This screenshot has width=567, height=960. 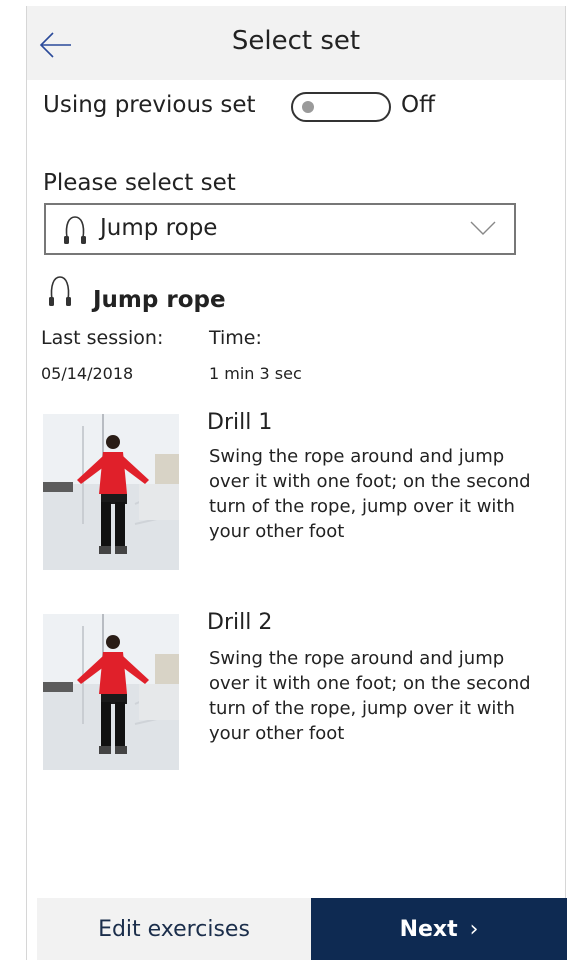 What do you see at coordinates (418, 105) in the screenshot?
I see `toggle-state-text: Off` at bounding box center [418, 105].